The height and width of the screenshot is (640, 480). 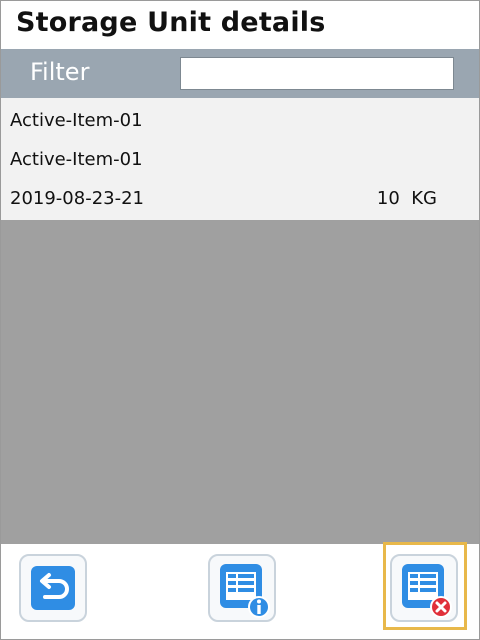 I want to click on page-title: Storage Unit details, so click(x=171, y=22).